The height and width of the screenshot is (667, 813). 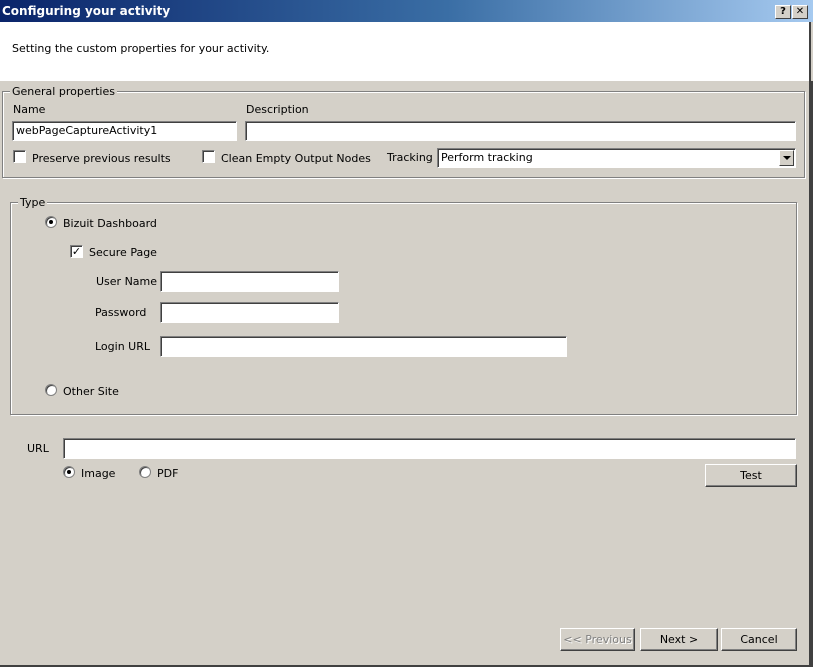 I want to click on pdf-label: PDF, so click(x=168, y=473).